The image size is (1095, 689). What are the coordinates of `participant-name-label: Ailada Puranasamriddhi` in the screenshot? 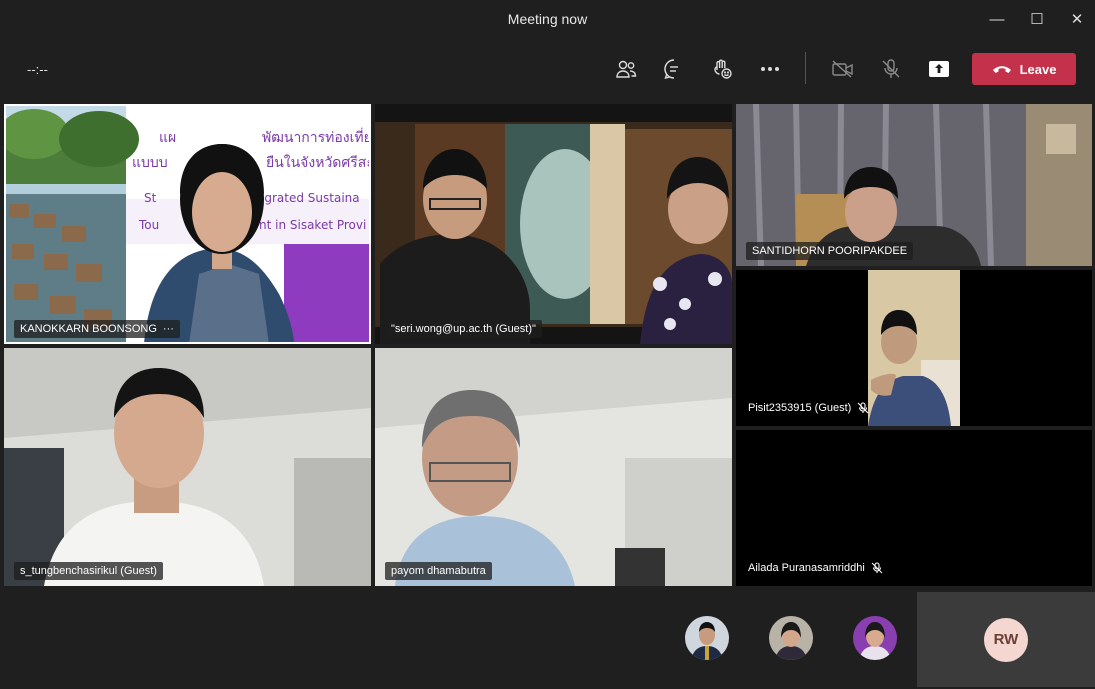 It's located at (815, 568).